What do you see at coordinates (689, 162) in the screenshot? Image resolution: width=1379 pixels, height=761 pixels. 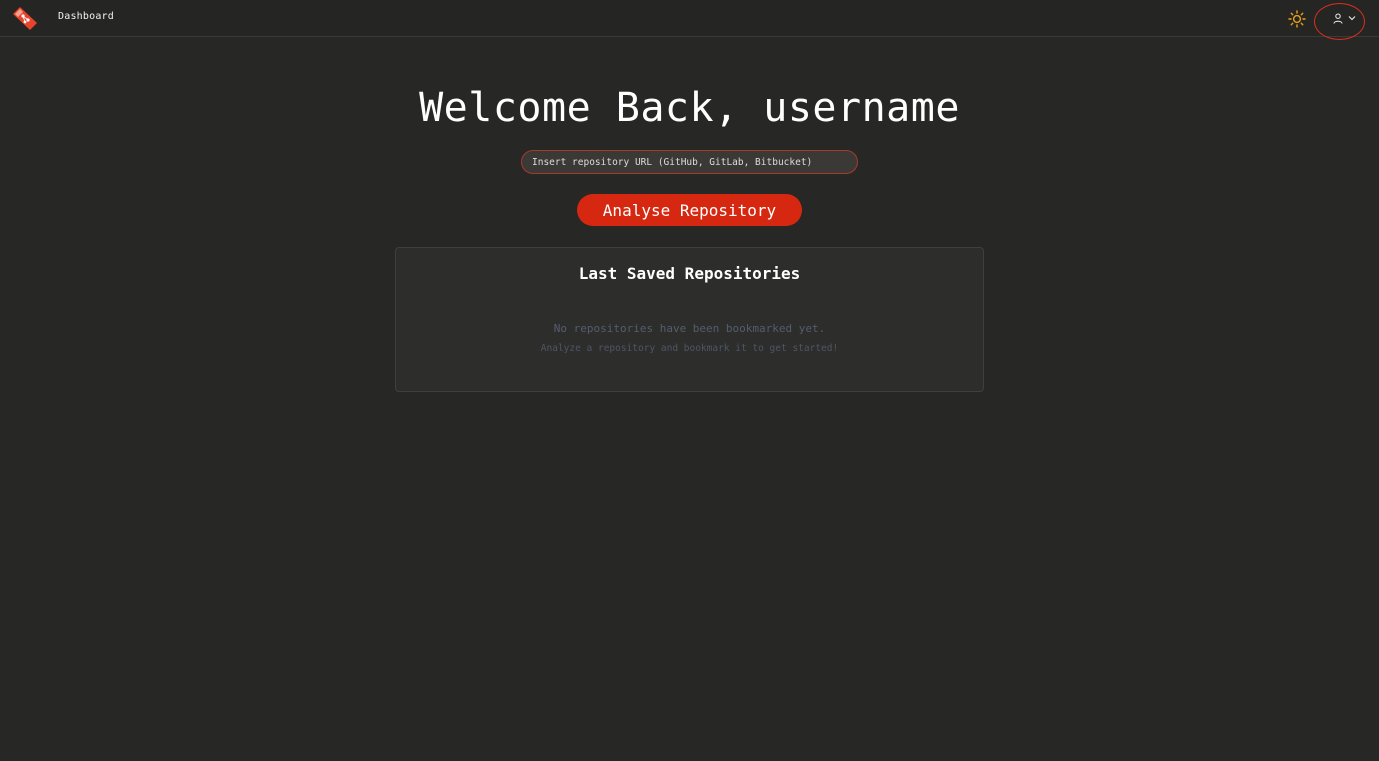 I see `repository-url-input` at bounding box center [689, 162].